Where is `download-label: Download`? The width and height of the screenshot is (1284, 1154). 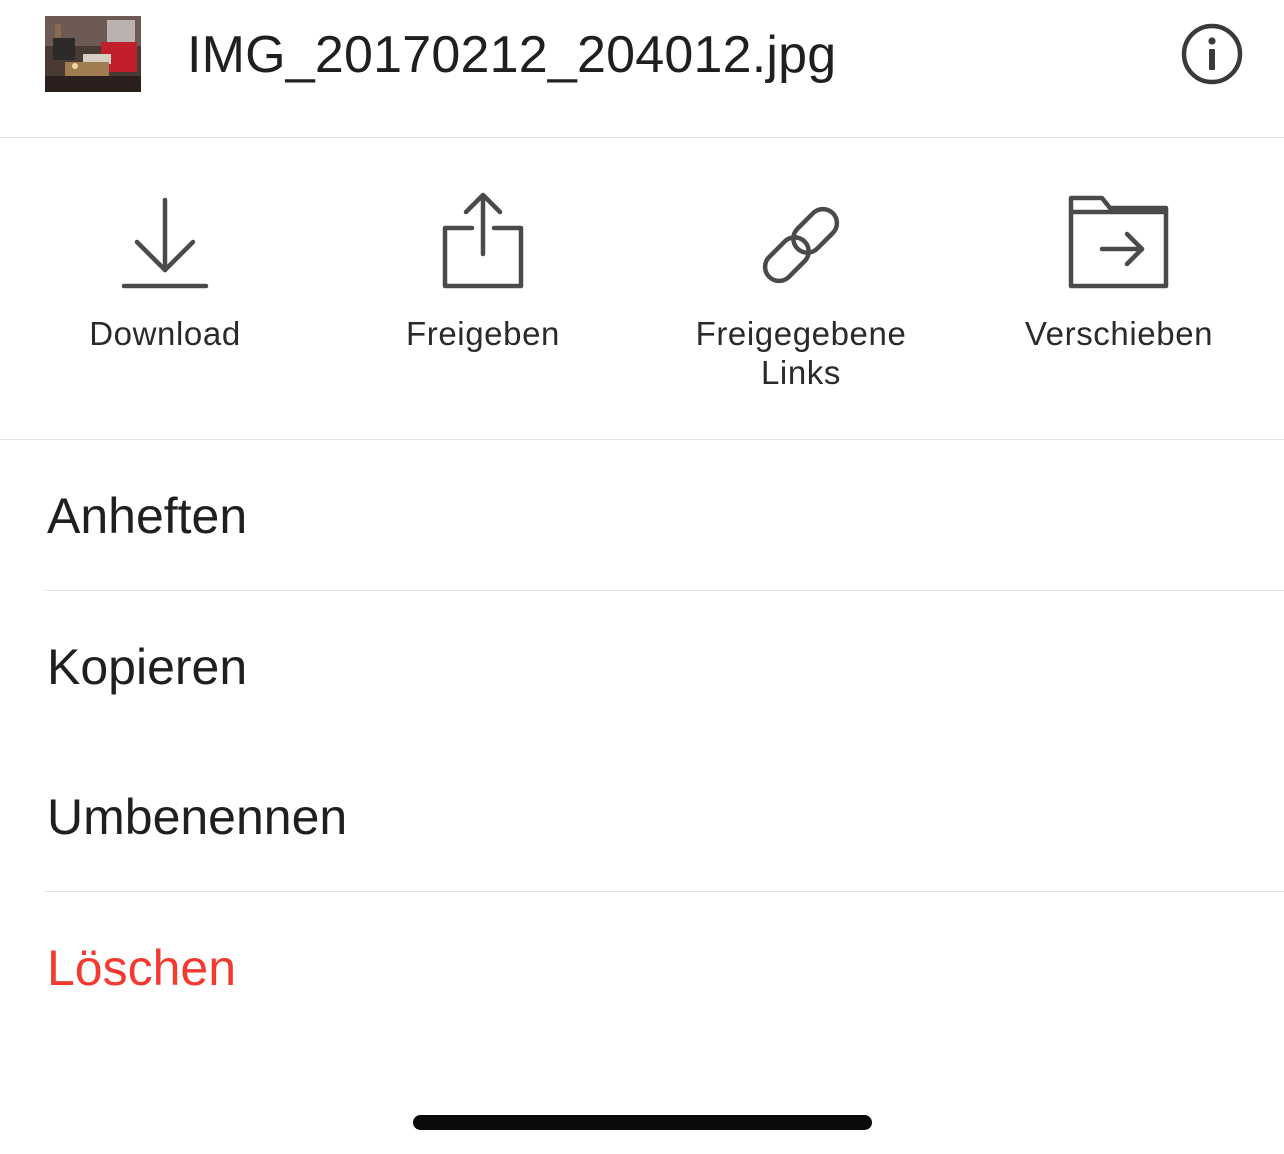 download-label: Download is located at coordinates (165, 333).